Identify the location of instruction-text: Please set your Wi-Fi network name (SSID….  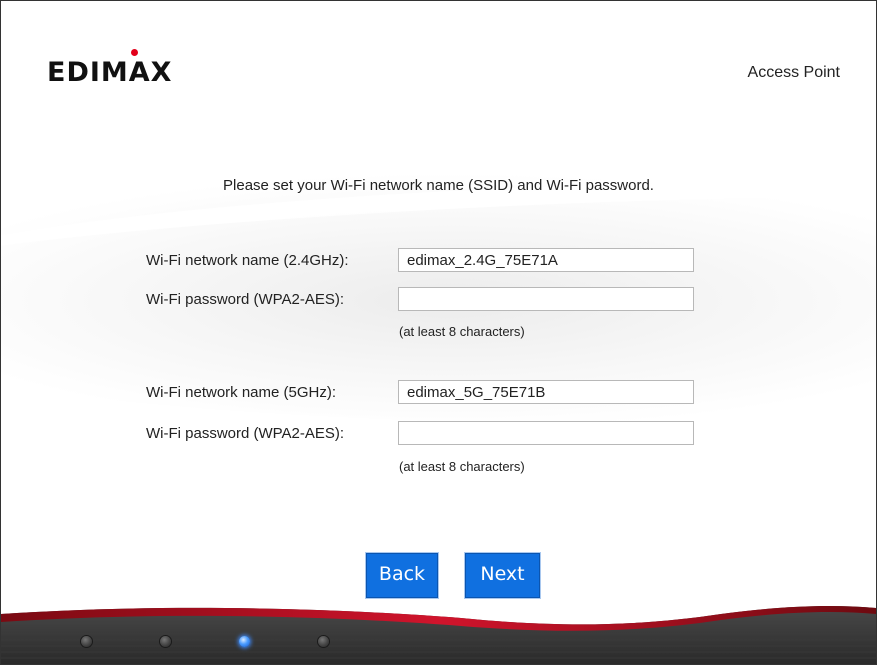
(438, 185).